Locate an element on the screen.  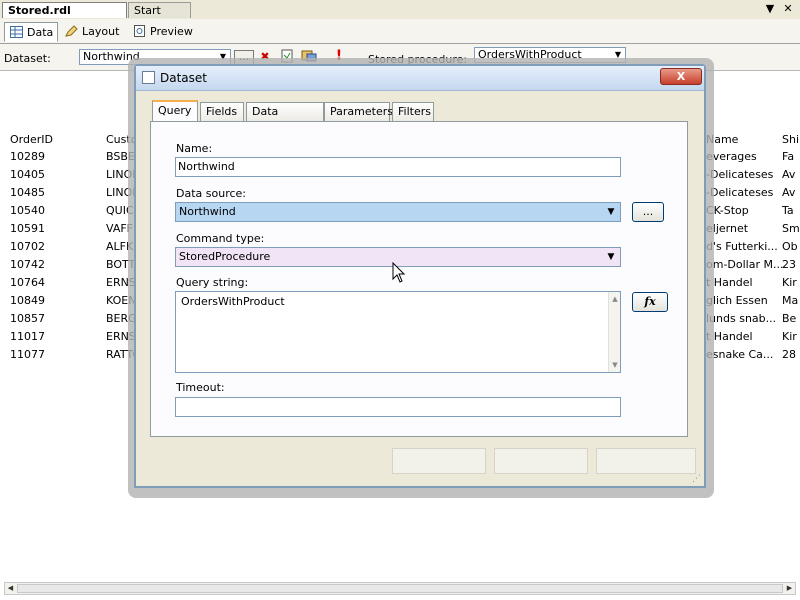
table-cell: 10857 is located at coordinates (27, 318).